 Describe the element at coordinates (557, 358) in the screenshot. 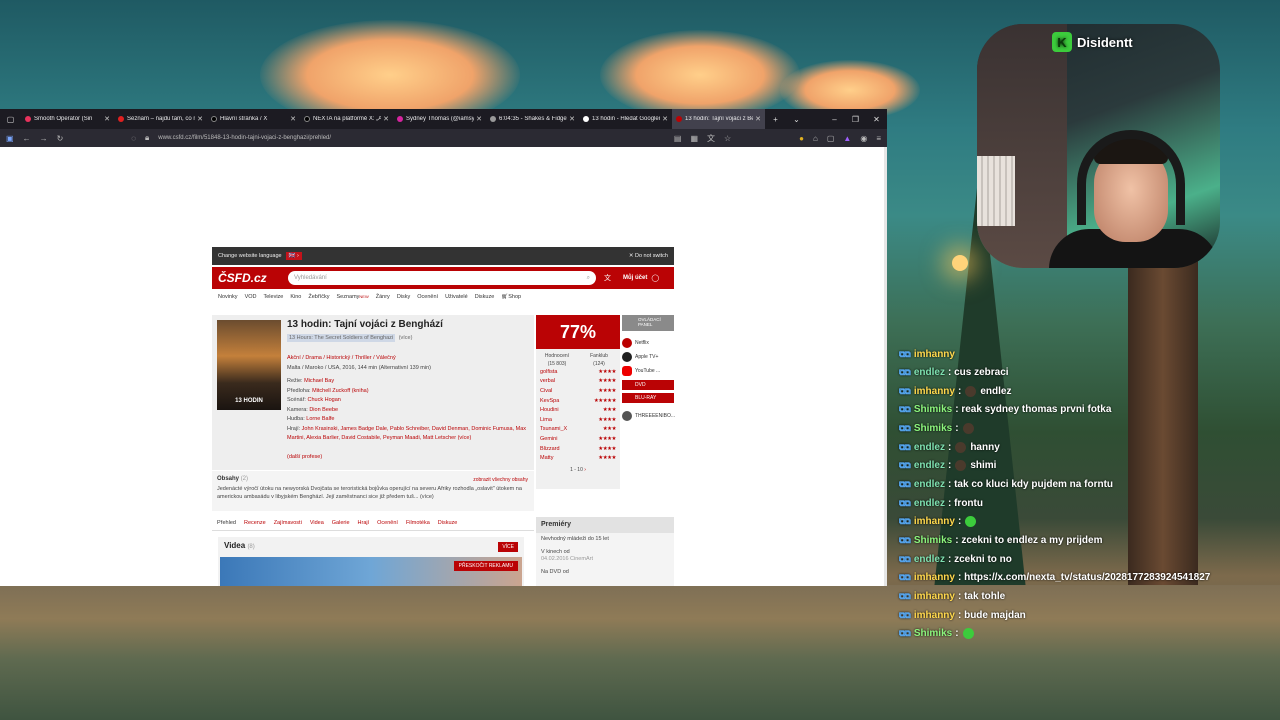

I see `tab-hodnoceni: Hodnocení (15 803)` at that location.